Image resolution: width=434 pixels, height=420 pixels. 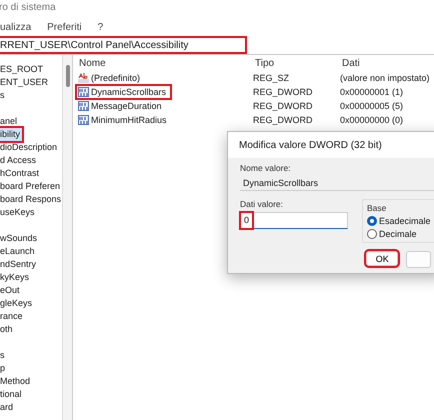 I want to click on tree-item: kyKeys, so click(x=16, y=277).